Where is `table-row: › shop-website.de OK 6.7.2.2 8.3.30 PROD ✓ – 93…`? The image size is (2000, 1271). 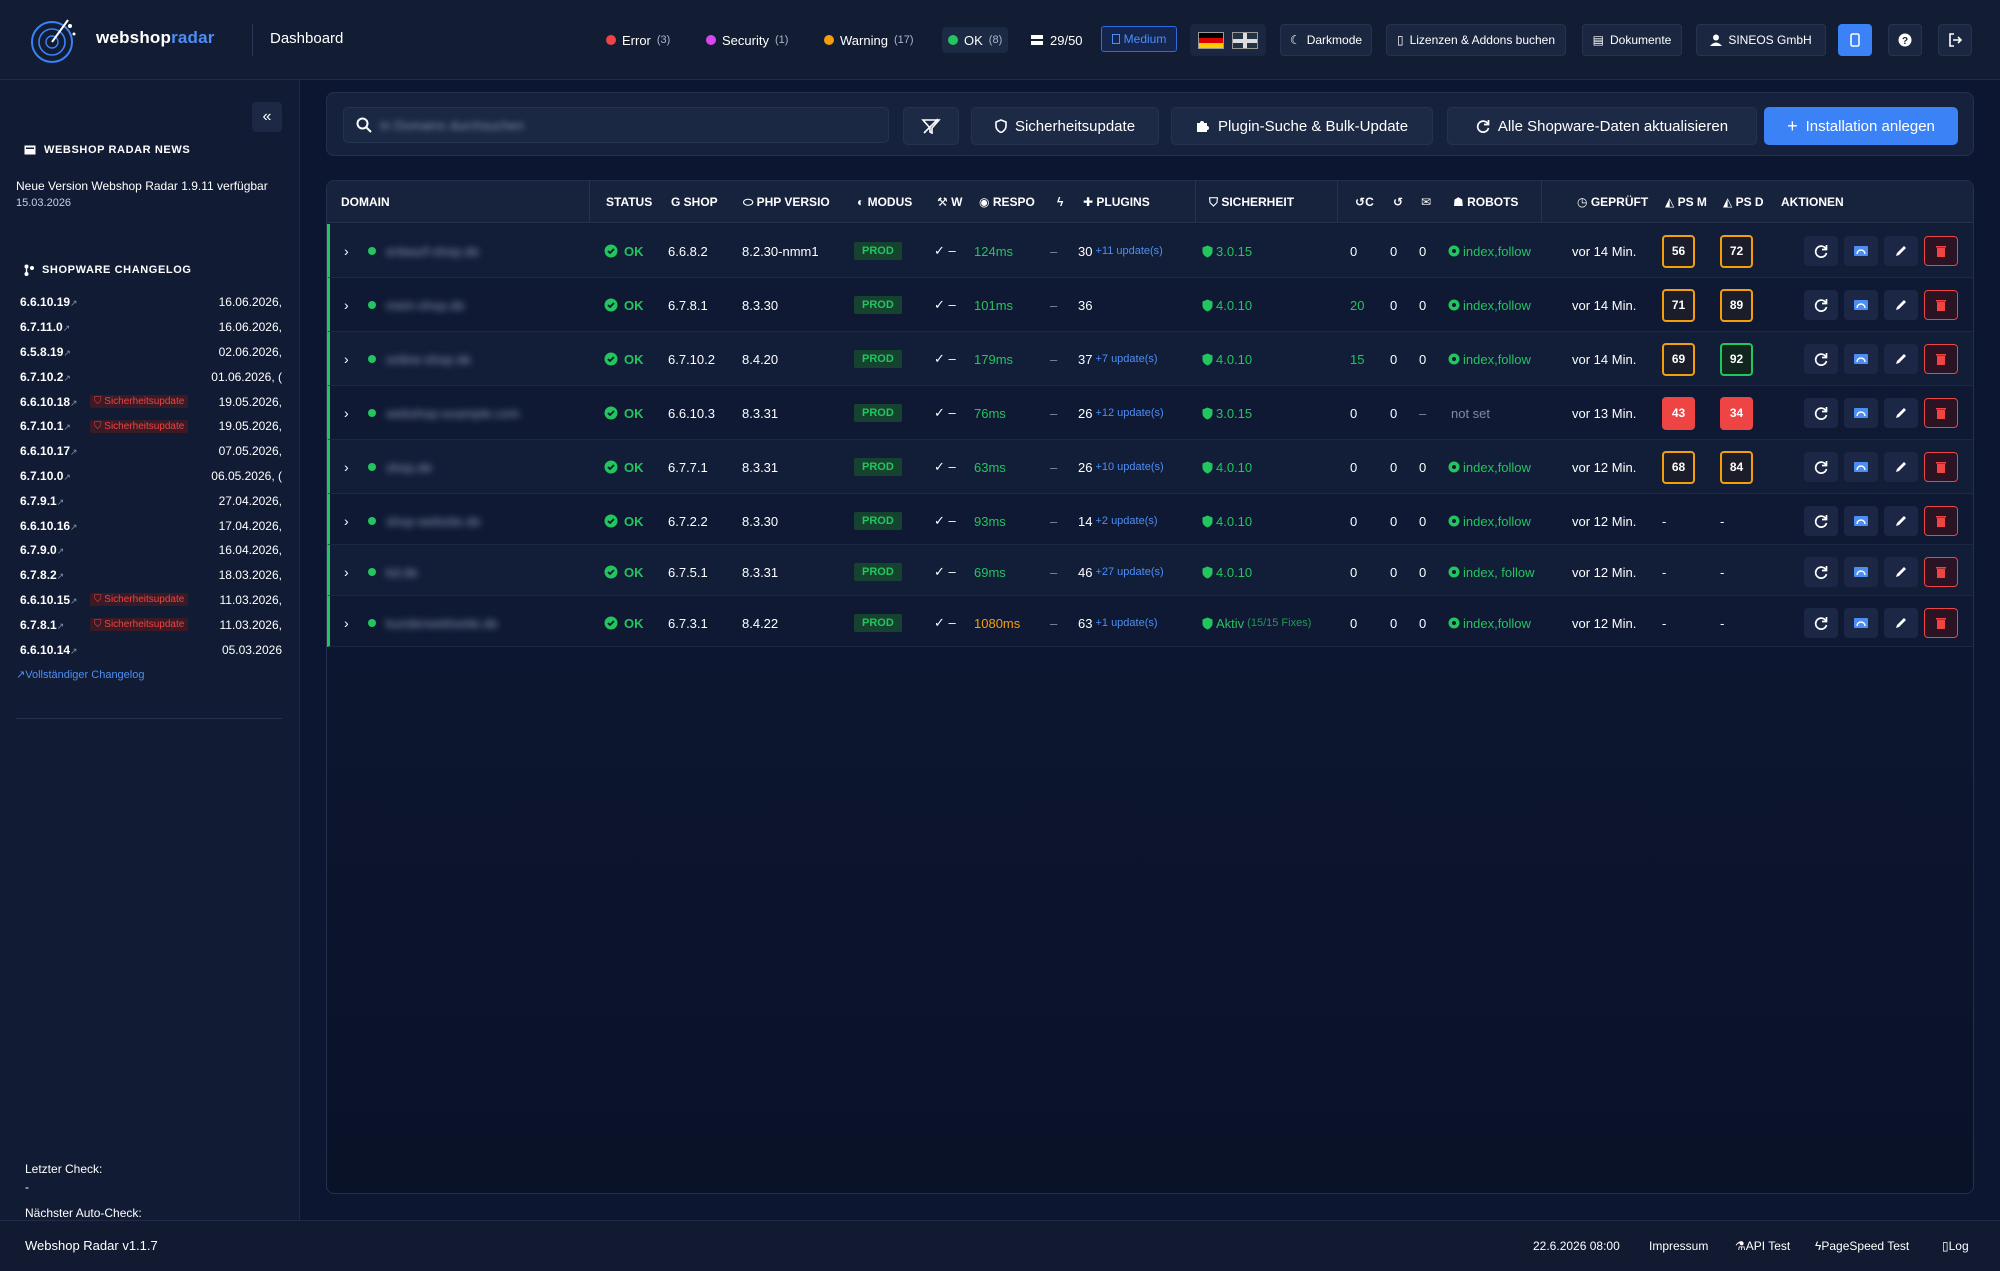
table-row: › shop-website.de OK 6.7.2.2 8.3.30 PROD ✓ – 93… is located at coordinates (1150, 519).